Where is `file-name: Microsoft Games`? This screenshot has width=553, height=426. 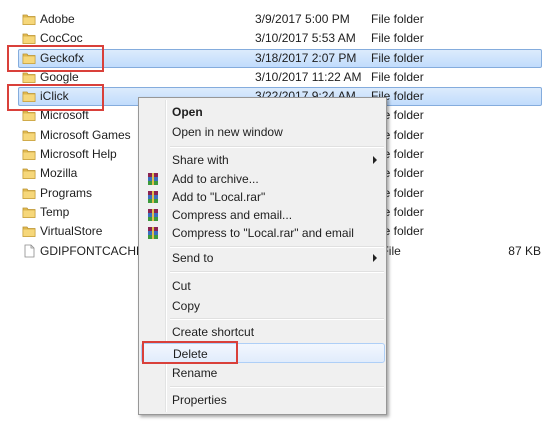 file-name: Microsoft Games is located at coordinates (85, 135).